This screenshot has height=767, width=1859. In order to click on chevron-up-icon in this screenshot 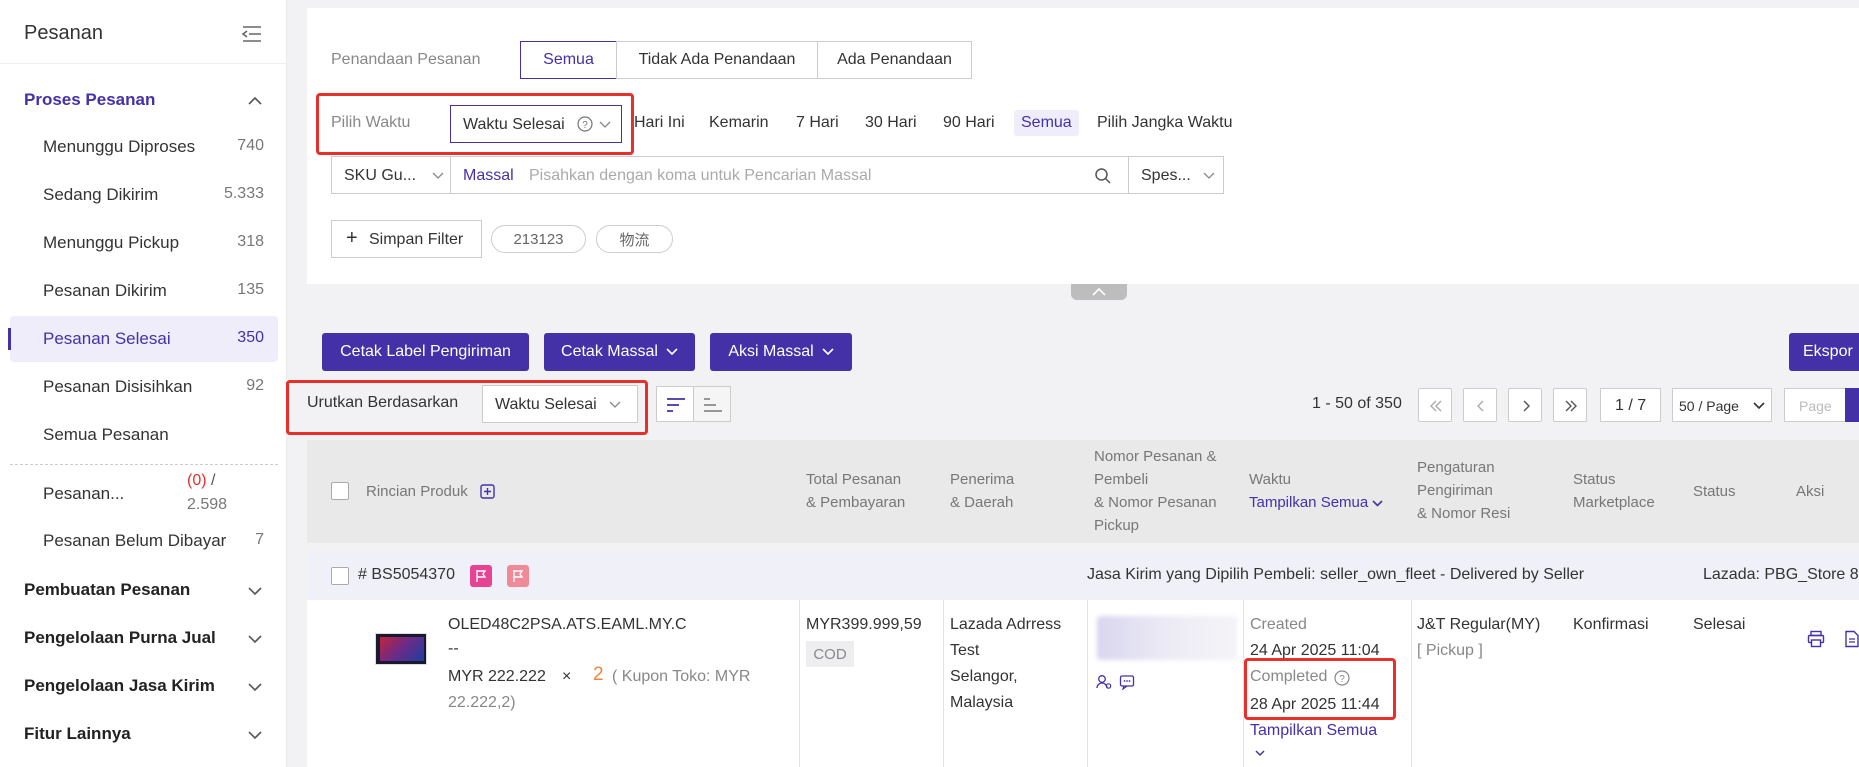, I will do `click(255, 101)`.